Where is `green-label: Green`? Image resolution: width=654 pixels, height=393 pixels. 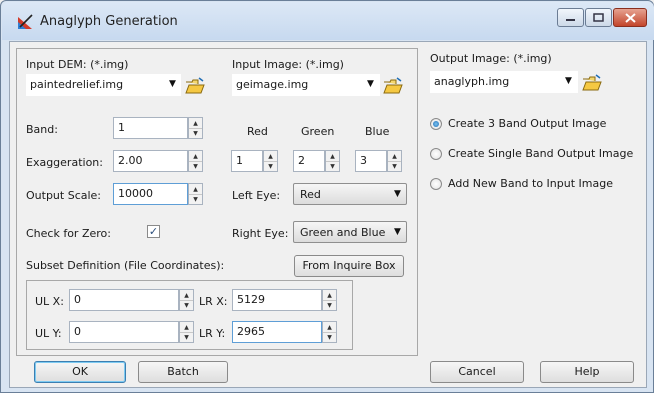 green-label: Green is located at coordinates (318, 131).